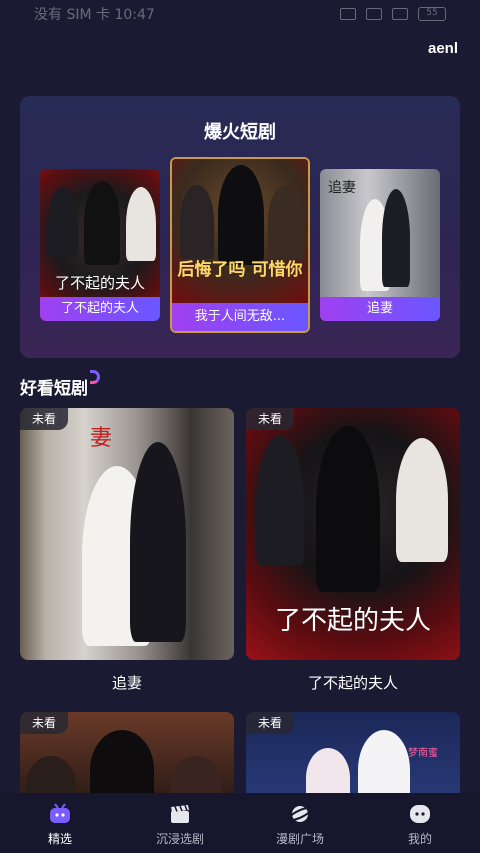 Image resolution: width=480 pixels, height=853 pixels. I want to click on nav-featured: 精选, so click(60, 823).